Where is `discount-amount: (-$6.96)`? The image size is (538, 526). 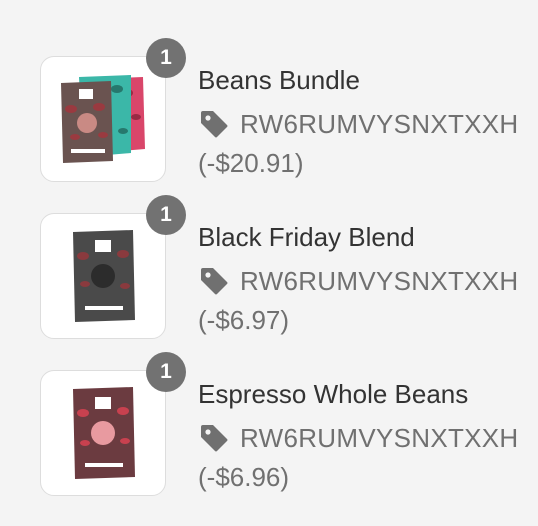
discount-amount: (-$6.96) is located at coordinates (244, 477).